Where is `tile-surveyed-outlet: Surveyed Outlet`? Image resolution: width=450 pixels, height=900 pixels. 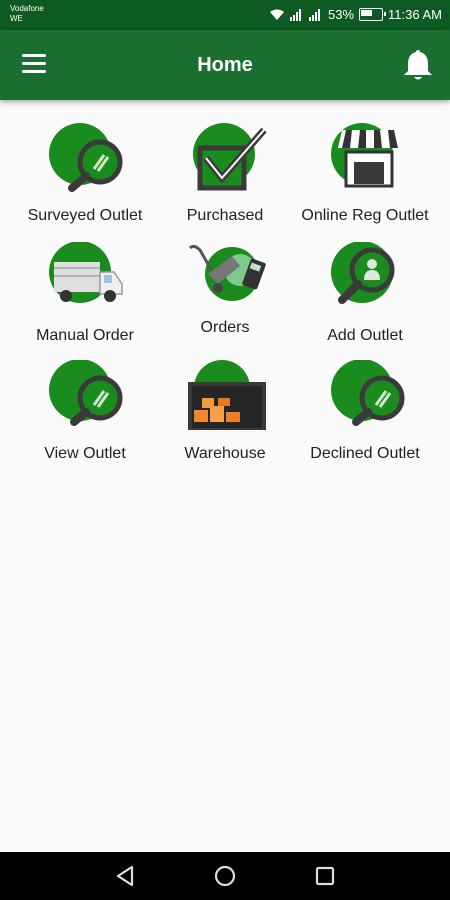
tile-surveyed-outlet: Surveyed Outlet is located at coordinates (85, 176).